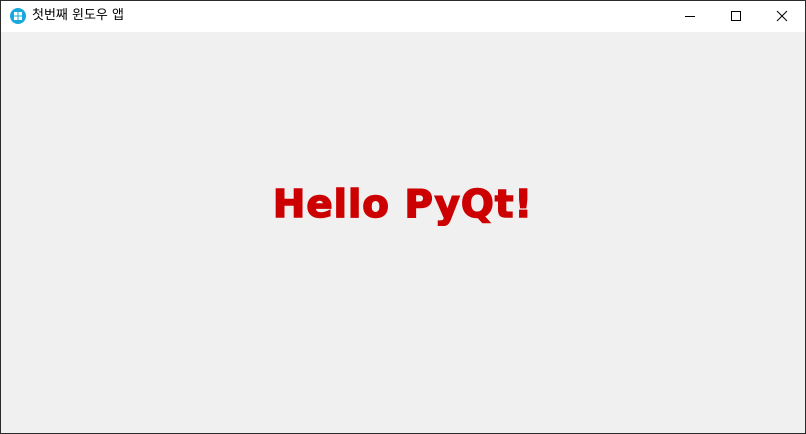 The image size is (806, 434). I want to click on title-bar: 첫번째 윈도우 앱, so click(403, 16).